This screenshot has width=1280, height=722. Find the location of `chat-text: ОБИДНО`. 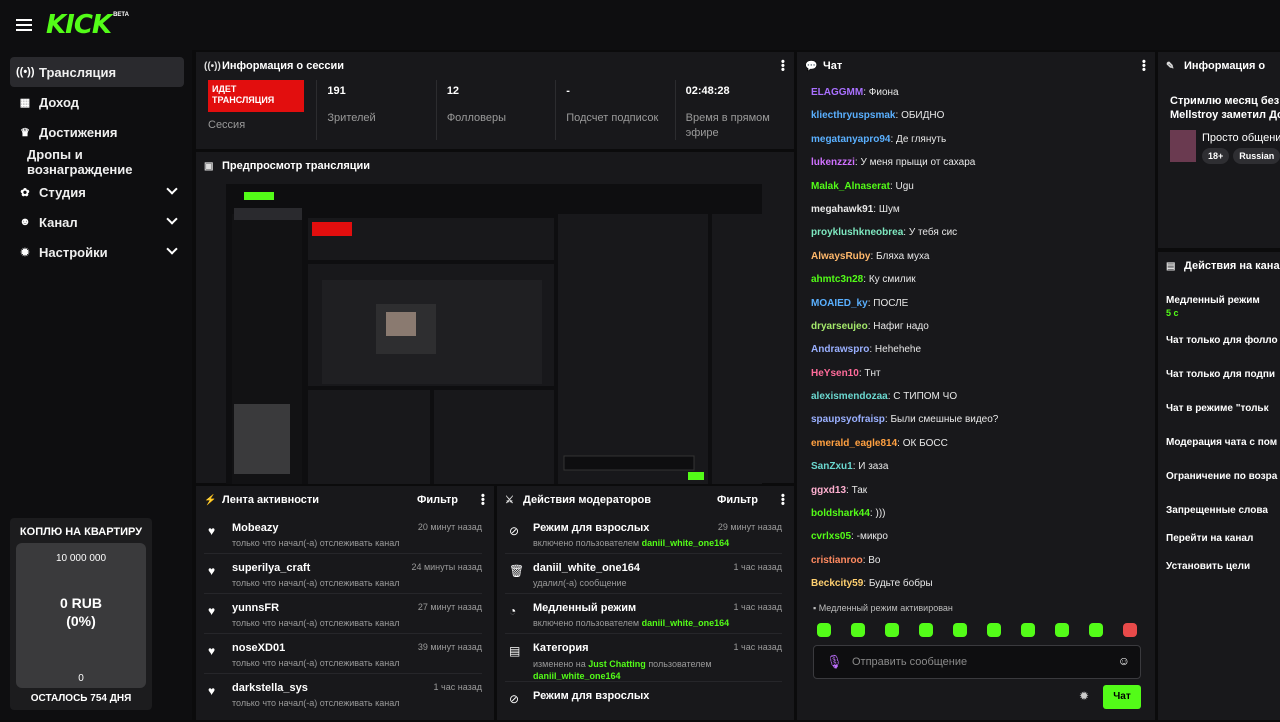

chat-text: ОБИДНО is located at coordinates (923, 116).